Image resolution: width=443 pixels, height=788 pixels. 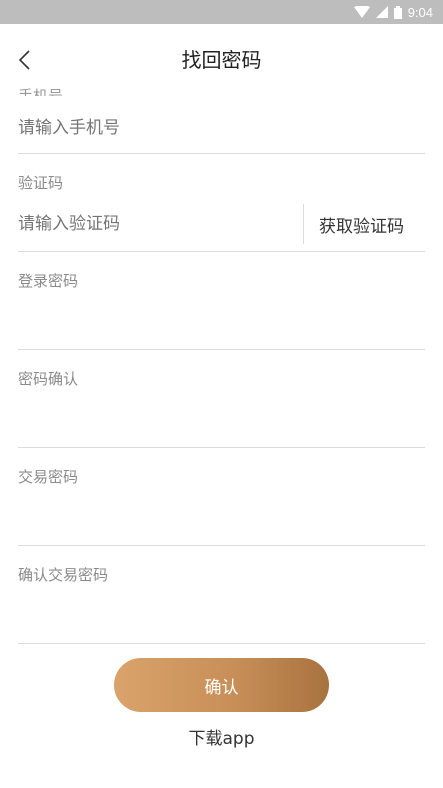 I want to click on confirm-trade-password-input, so click(x=218, y=613).